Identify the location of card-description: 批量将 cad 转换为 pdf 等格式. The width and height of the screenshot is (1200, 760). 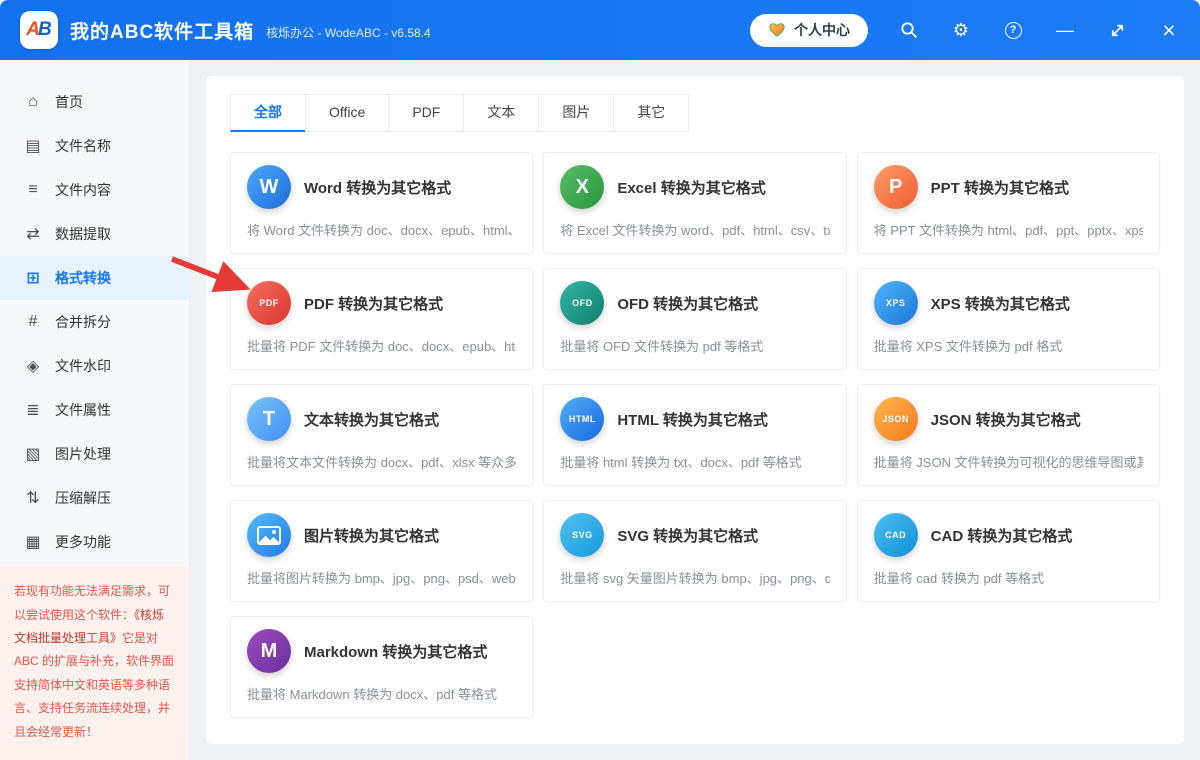
(959, 578).